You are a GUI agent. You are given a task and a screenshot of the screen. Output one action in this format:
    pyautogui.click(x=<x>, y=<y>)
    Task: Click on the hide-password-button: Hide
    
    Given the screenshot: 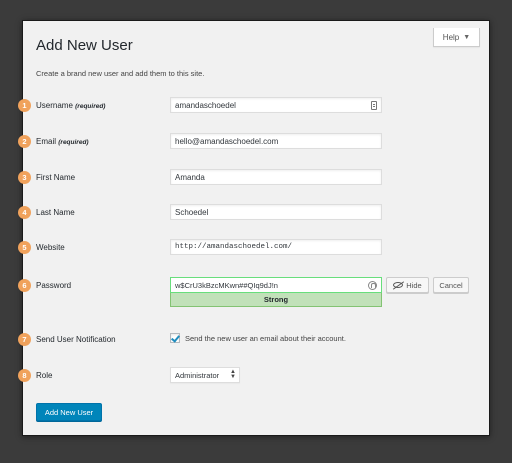 What is the action you would take?
    pyautogui.click(x=407, y=285)
    